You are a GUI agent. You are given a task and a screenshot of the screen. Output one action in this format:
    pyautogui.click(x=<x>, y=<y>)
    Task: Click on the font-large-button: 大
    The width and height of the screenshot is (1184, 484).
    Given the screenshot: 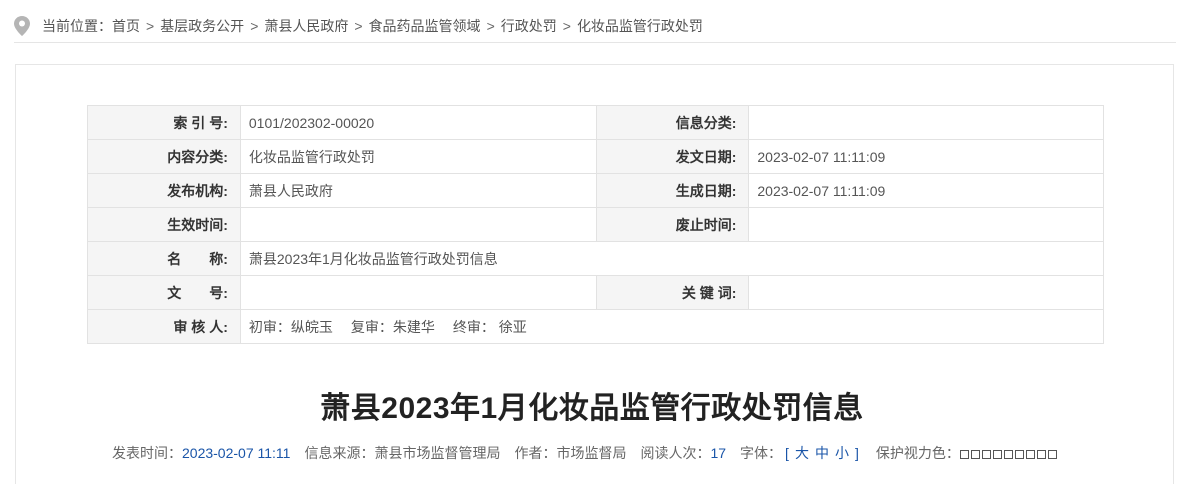 What is the action you would take?
    pyautogui.click(x=802, y=453)
    